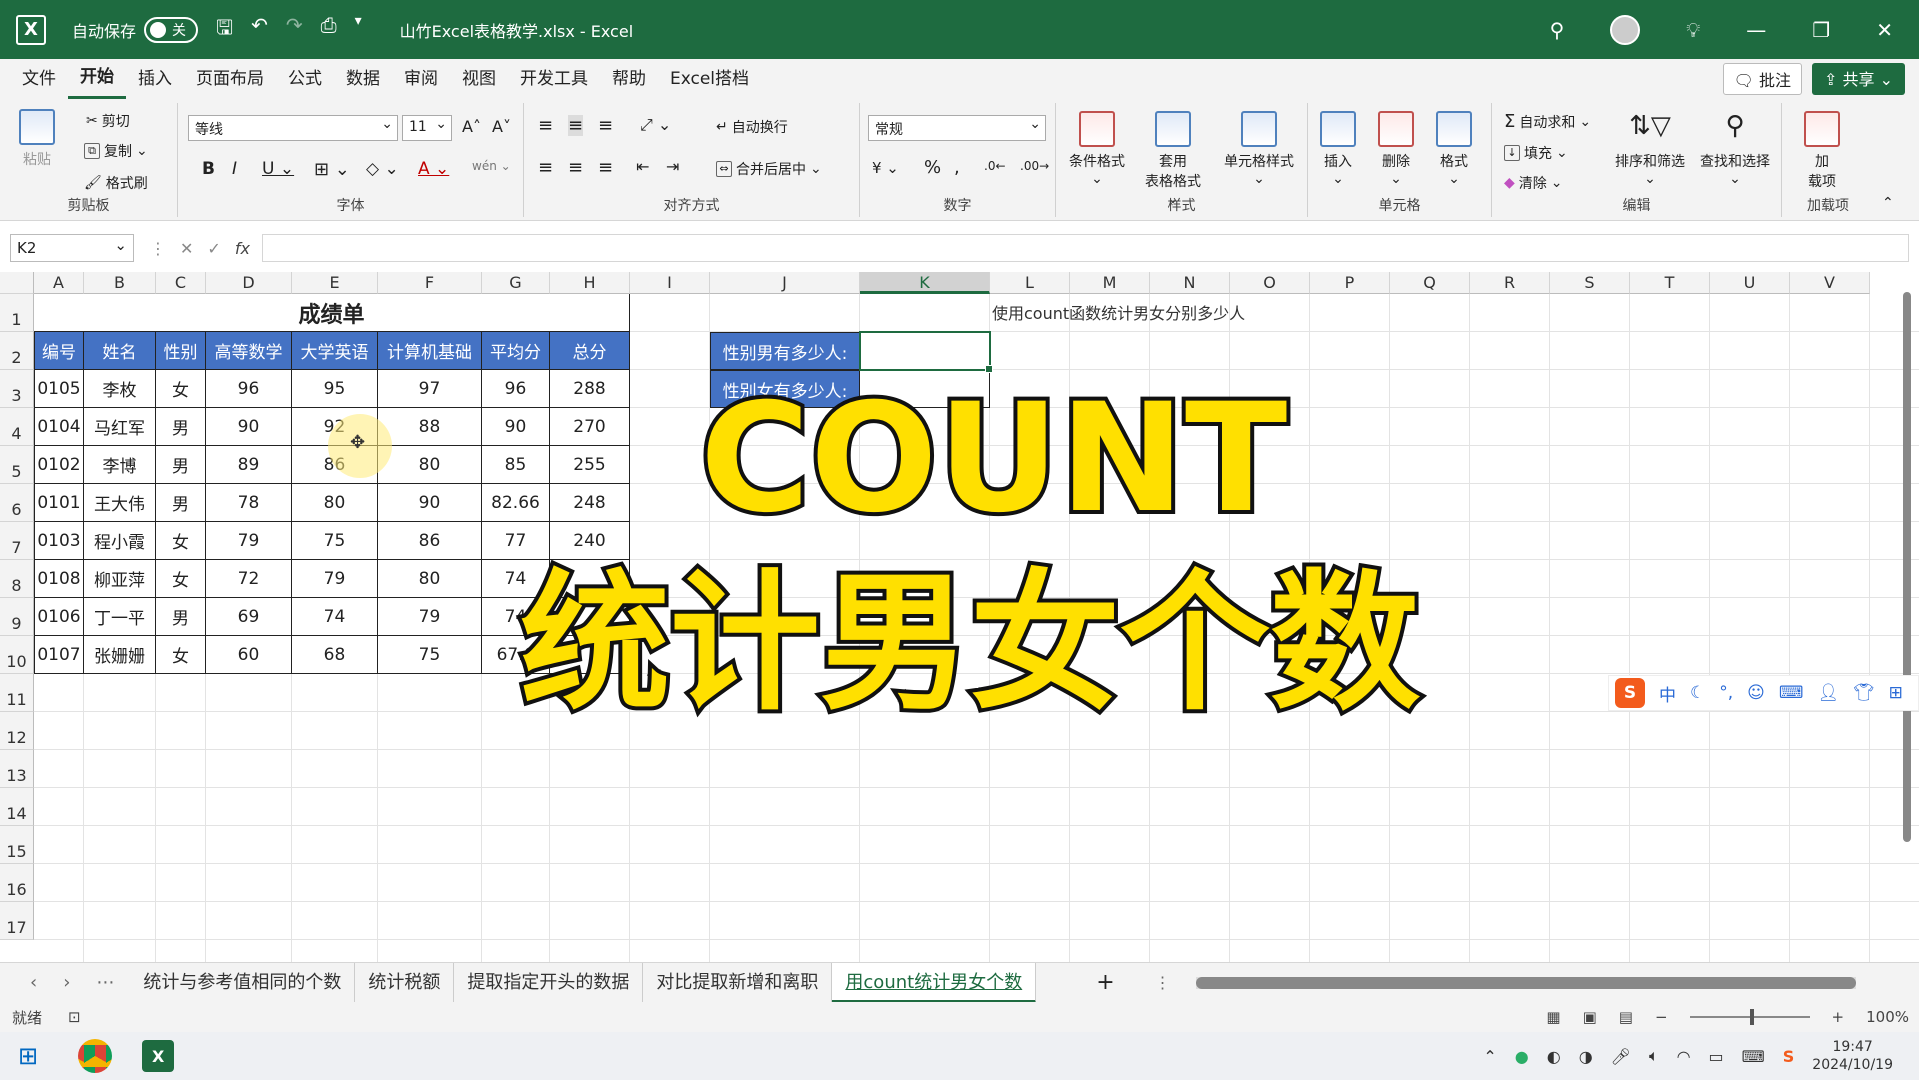  Describe the element at coordinates (249, 465) in the screenshot. I see `table-cell: 89` at that location.